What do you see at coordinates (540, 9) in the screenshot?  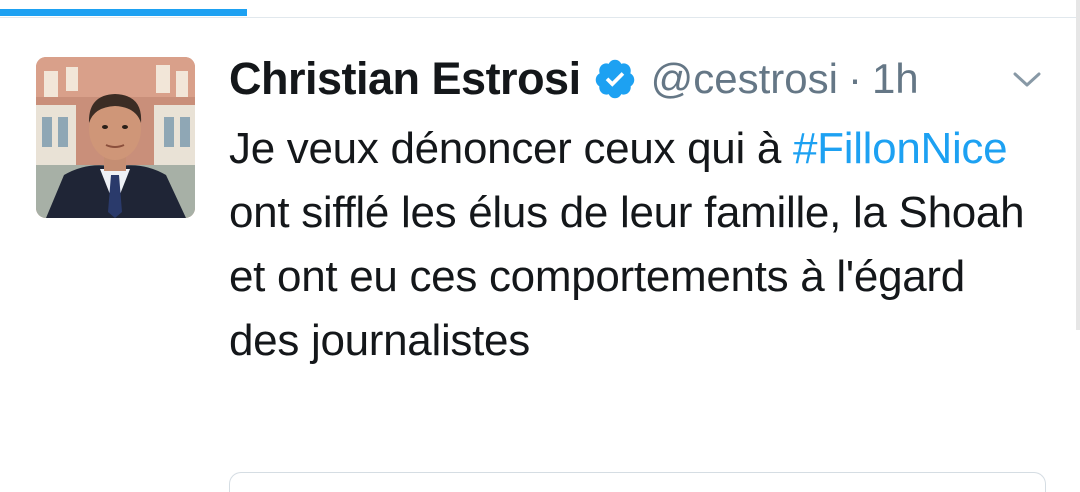 I see `loading-progress-bar` at bounding box center [540, 9].